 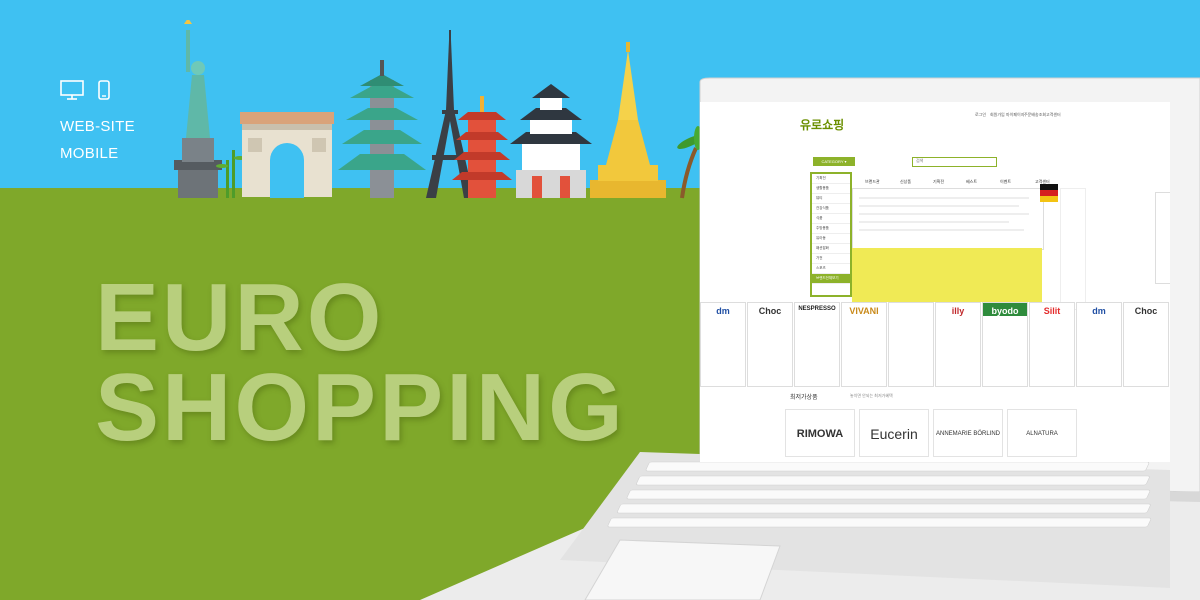 What do you see at coordinates (820, 433) in the screenshot?
I see `brand-logo: RIMOWA` at bounding box center [820, 433].